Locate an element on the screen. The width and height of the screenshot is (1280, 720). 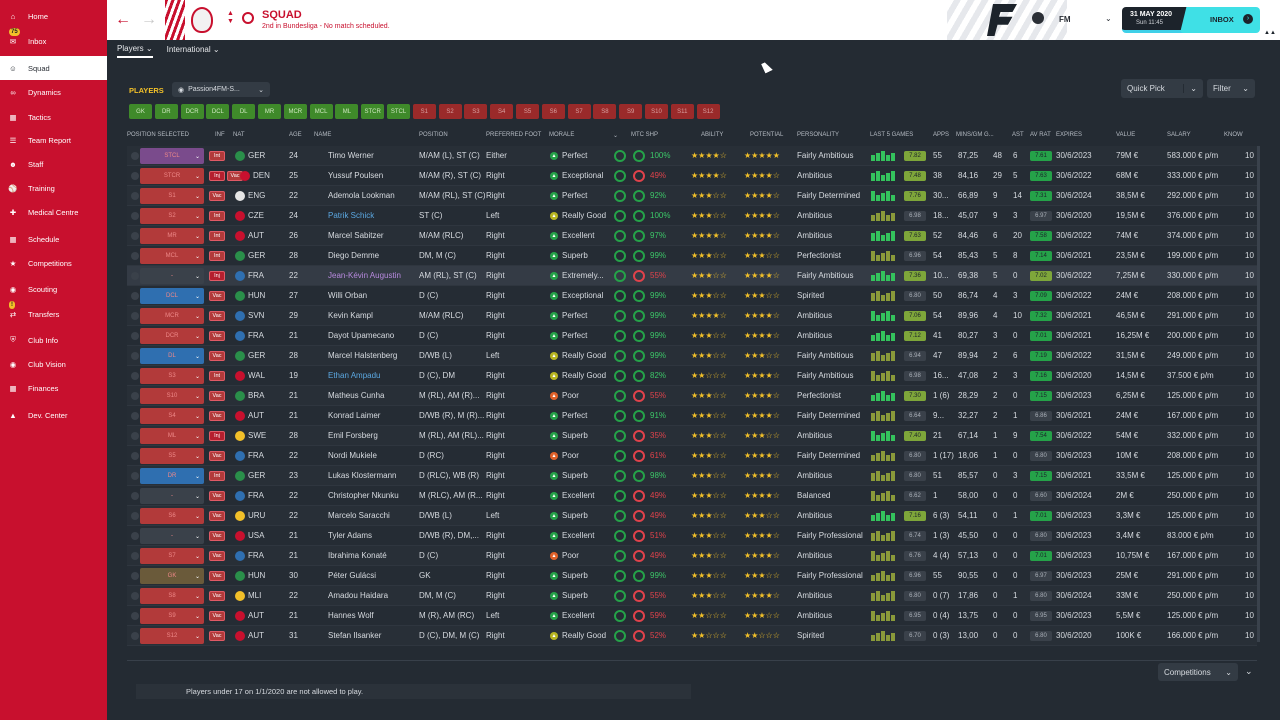
position-filter-dr: DR is located at coordinates (166, 111).